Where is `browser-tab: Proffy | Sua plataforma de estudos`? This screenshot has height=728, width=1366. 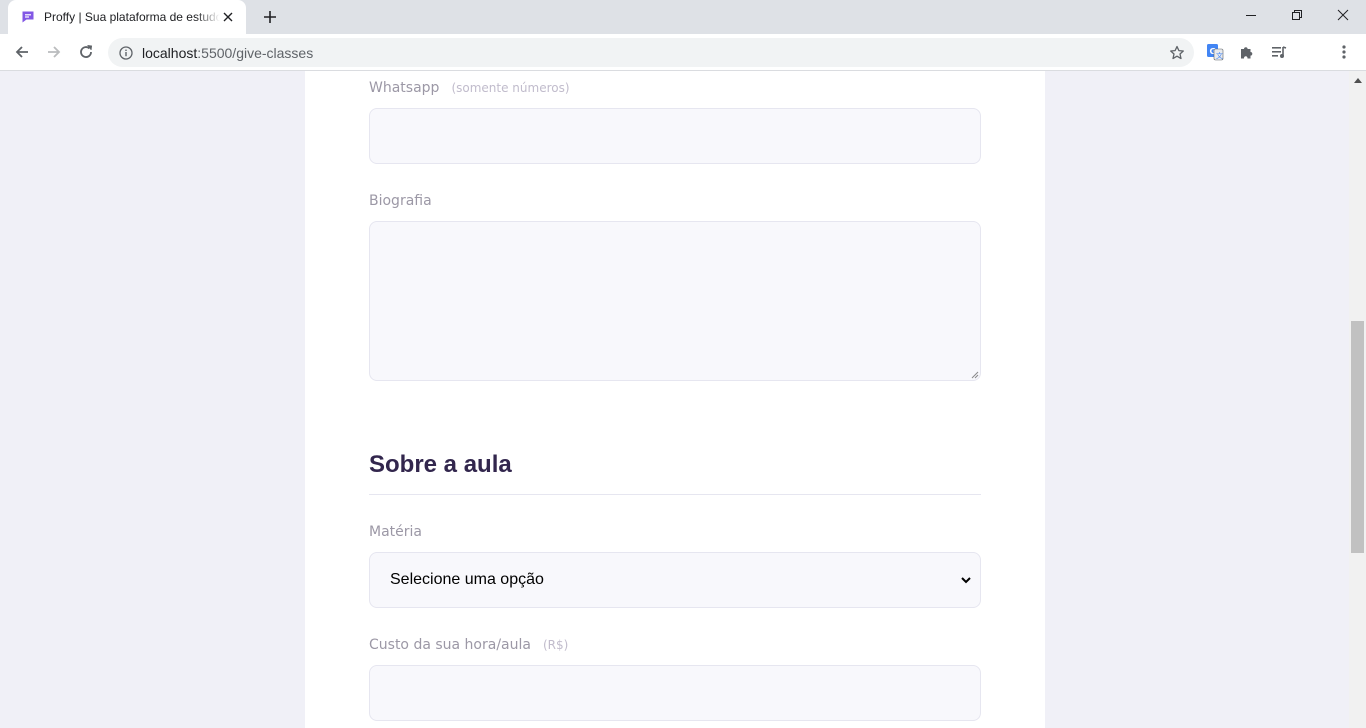 browser-tab: Proffy | Sua plataforma de estudos is located at coordinates (127, 17).